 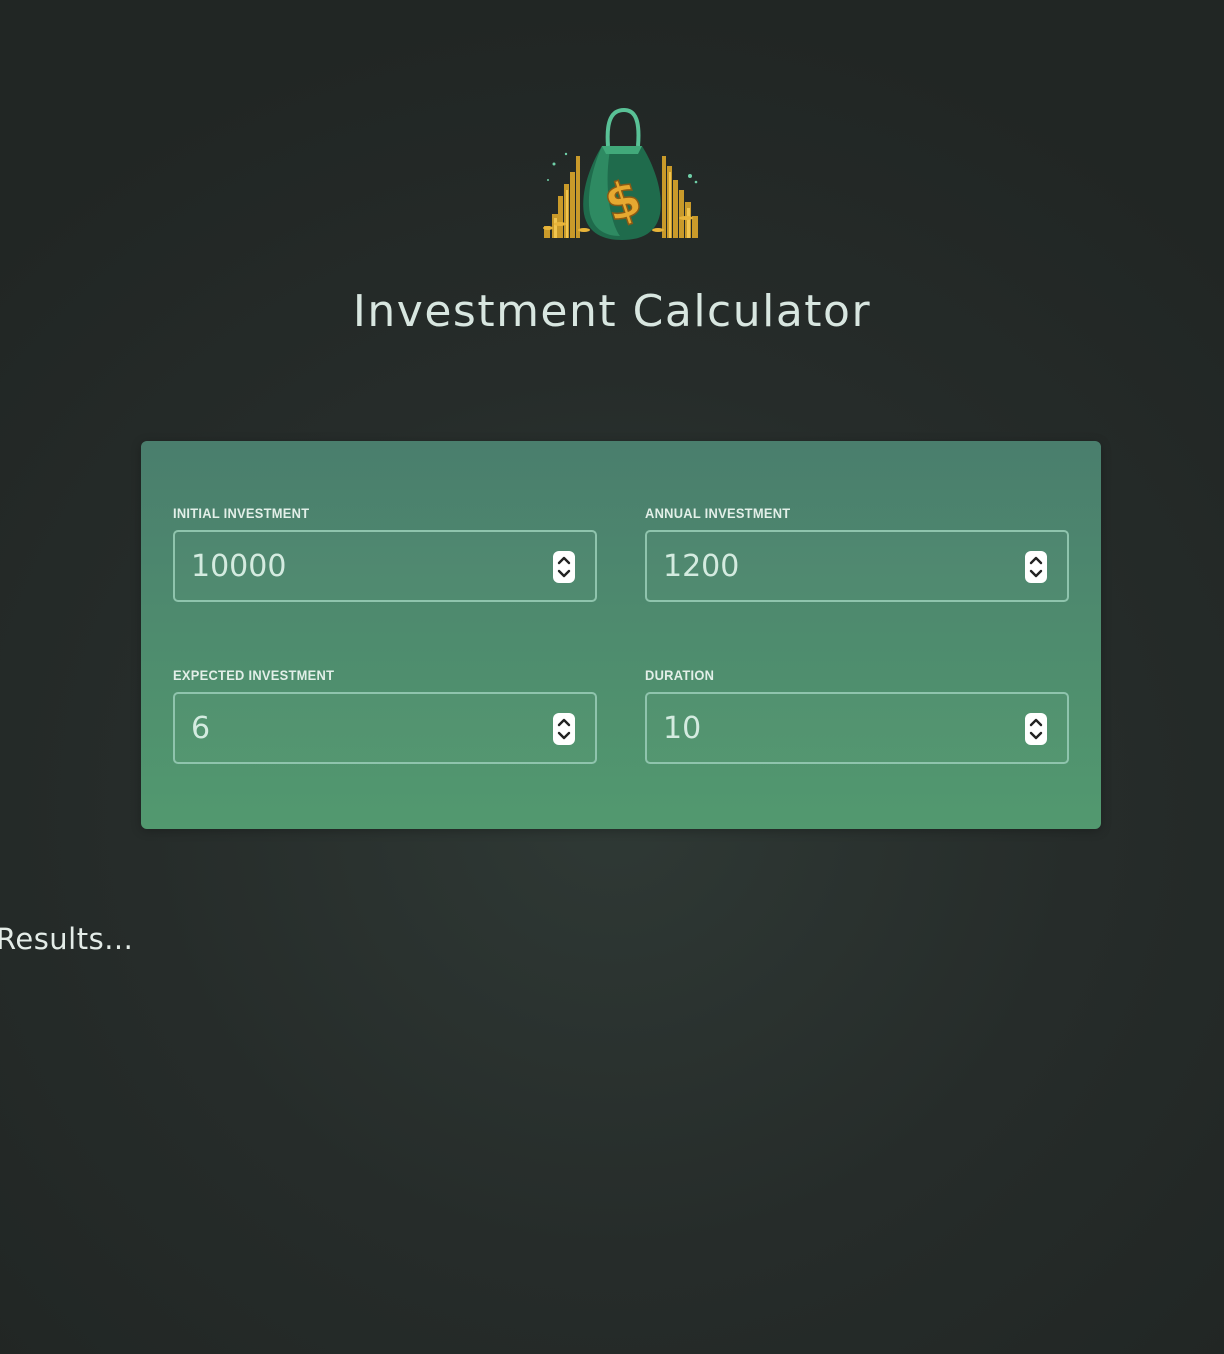 I want to click on initial-investment-input-box, so click(x=385, y=566).